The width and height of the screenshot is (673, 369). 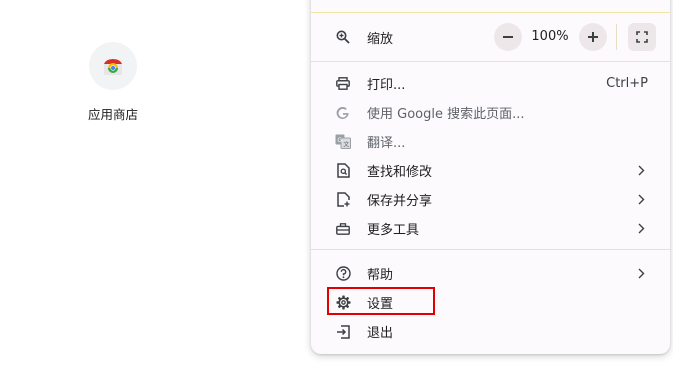 What do you see at coordinates (550, 36) in the screenshot?
I see `zoom-level: 100%` at bounding box center [550, 36].